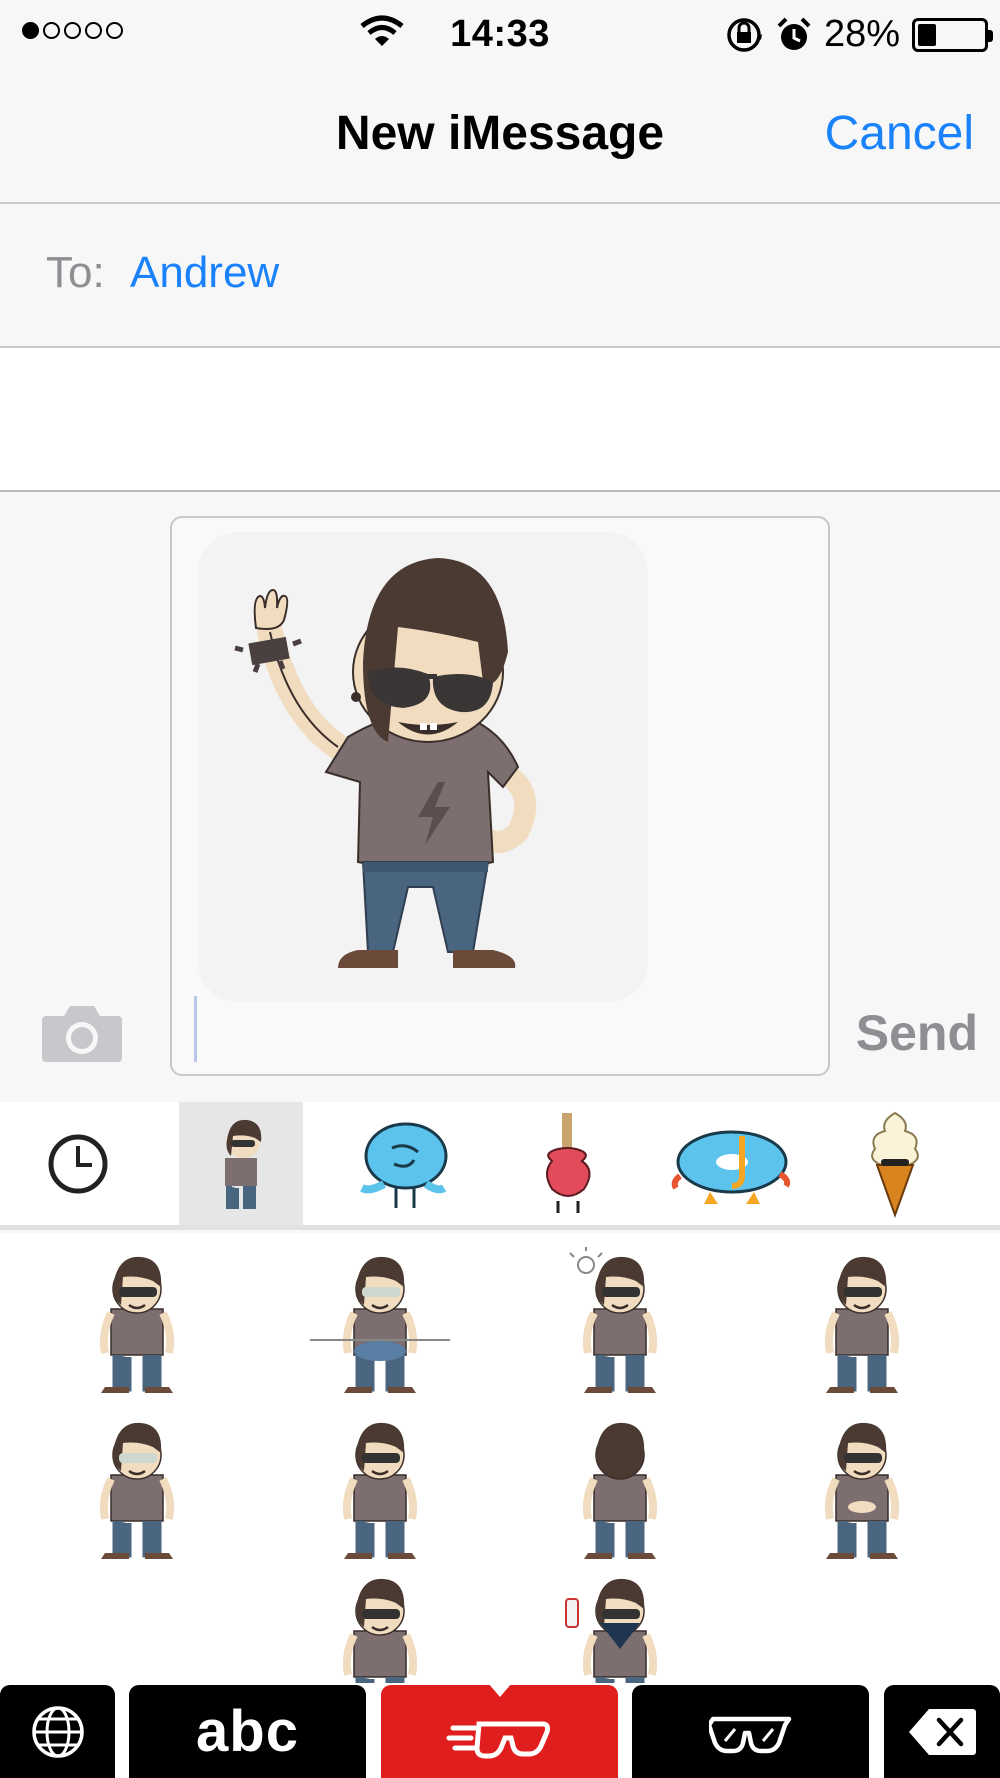 Image resolution: width=1000 pixels, height=1778 pixels. Describe the element at coordinates (380, 1626) in the screenshot. I see `sticker-rocker-middle-finger` at that location.